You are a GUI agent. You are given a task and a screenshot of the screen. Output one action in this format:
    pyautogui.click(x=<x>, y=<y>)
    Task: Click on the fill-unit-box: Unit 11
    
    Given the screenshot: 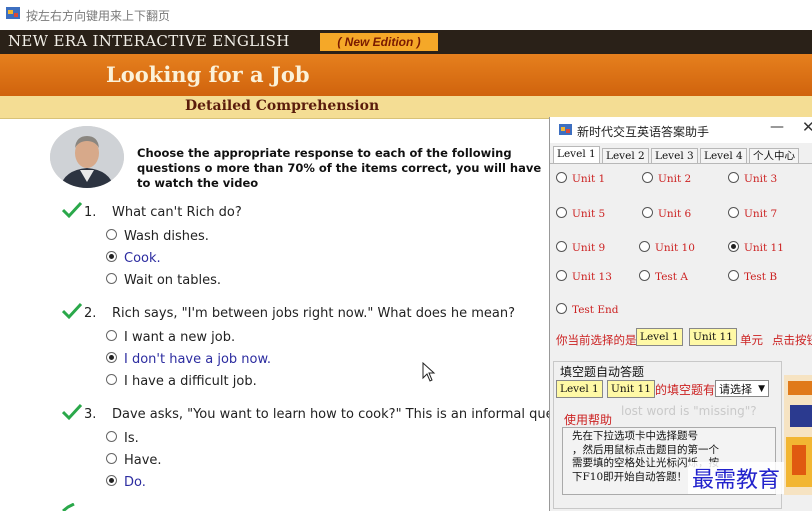 What is the action you would take?
    pyautogui.click(x=631, y=389)
    